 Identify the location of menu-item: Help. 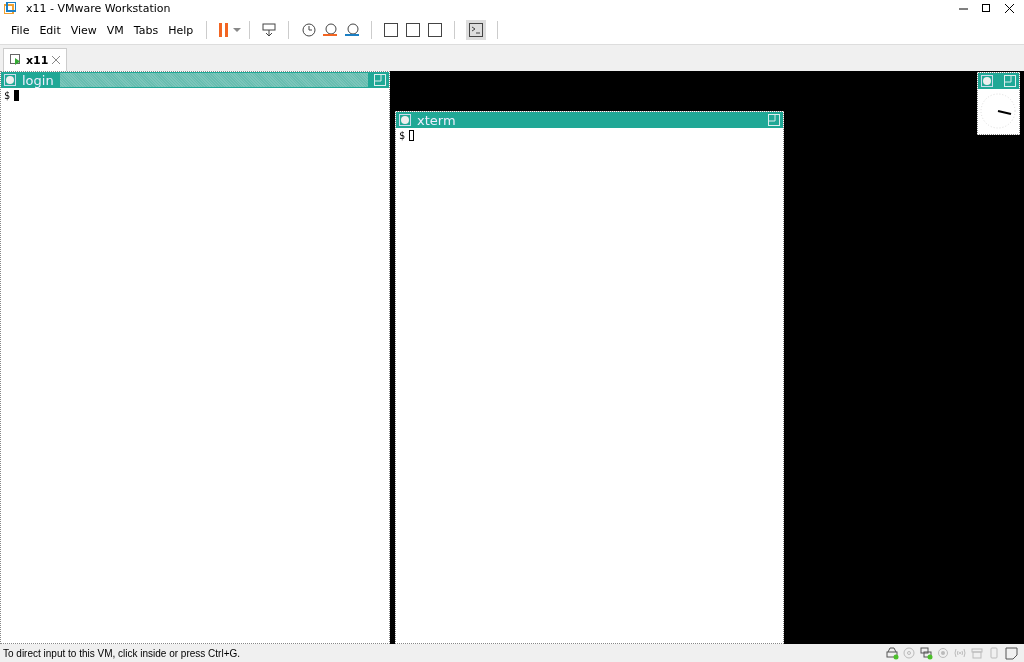
(181, 30).